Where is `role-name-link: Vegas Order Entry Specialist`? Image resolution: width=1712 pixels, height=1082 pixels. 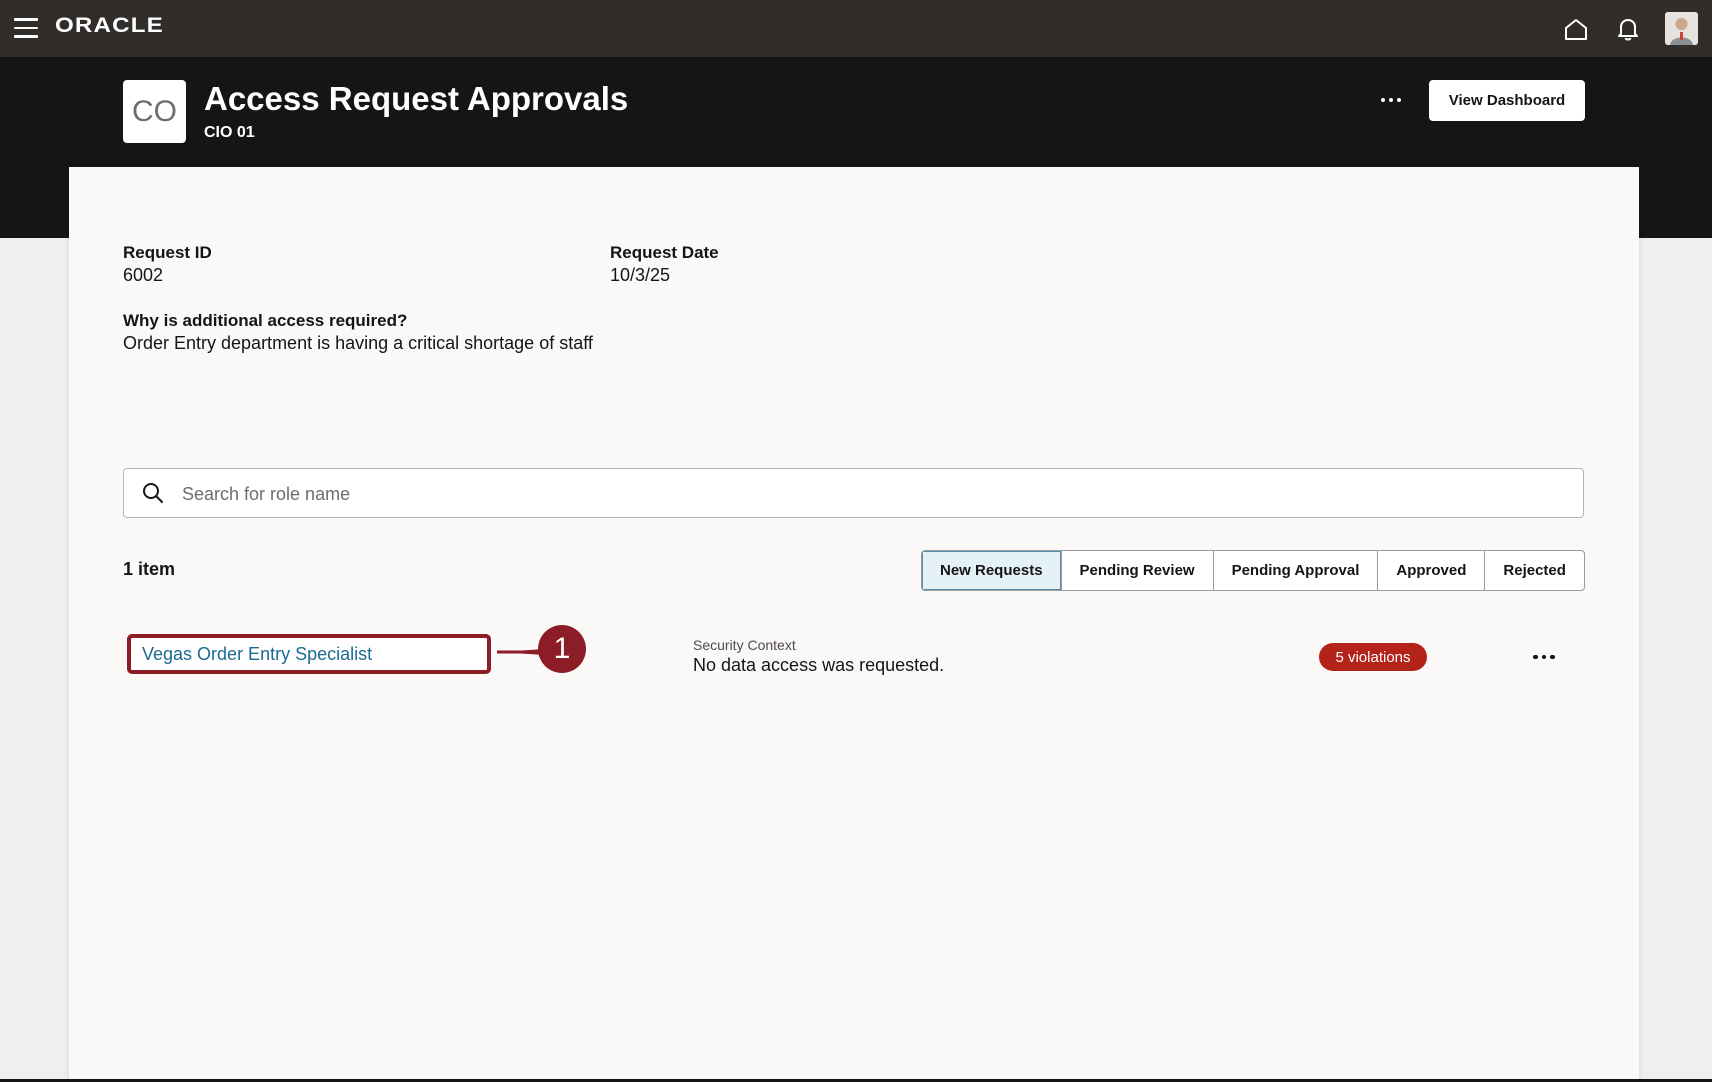
role-name-link: Vegas Order Entry Specialist is located at coordinates (309, 654).